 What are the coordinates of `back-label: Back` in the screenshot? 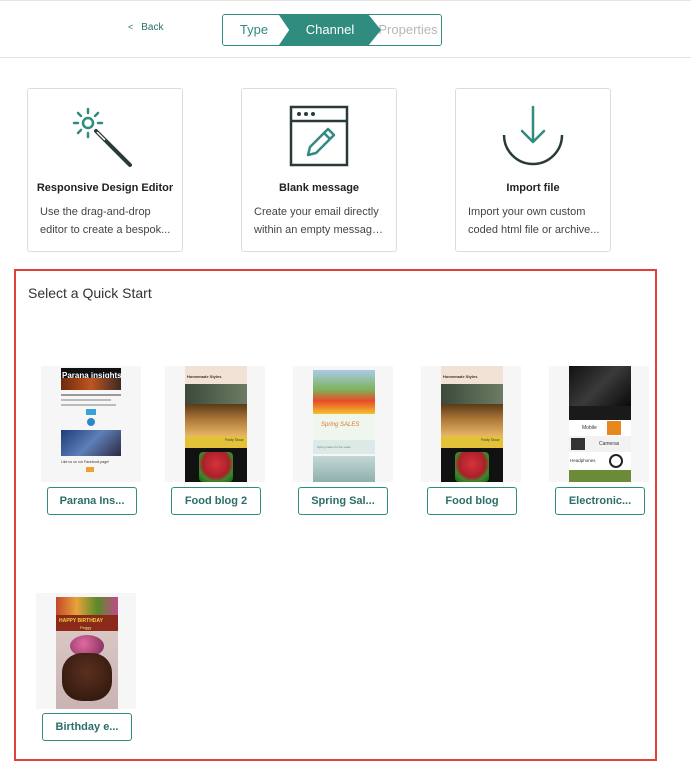 It's located at (152, 27).